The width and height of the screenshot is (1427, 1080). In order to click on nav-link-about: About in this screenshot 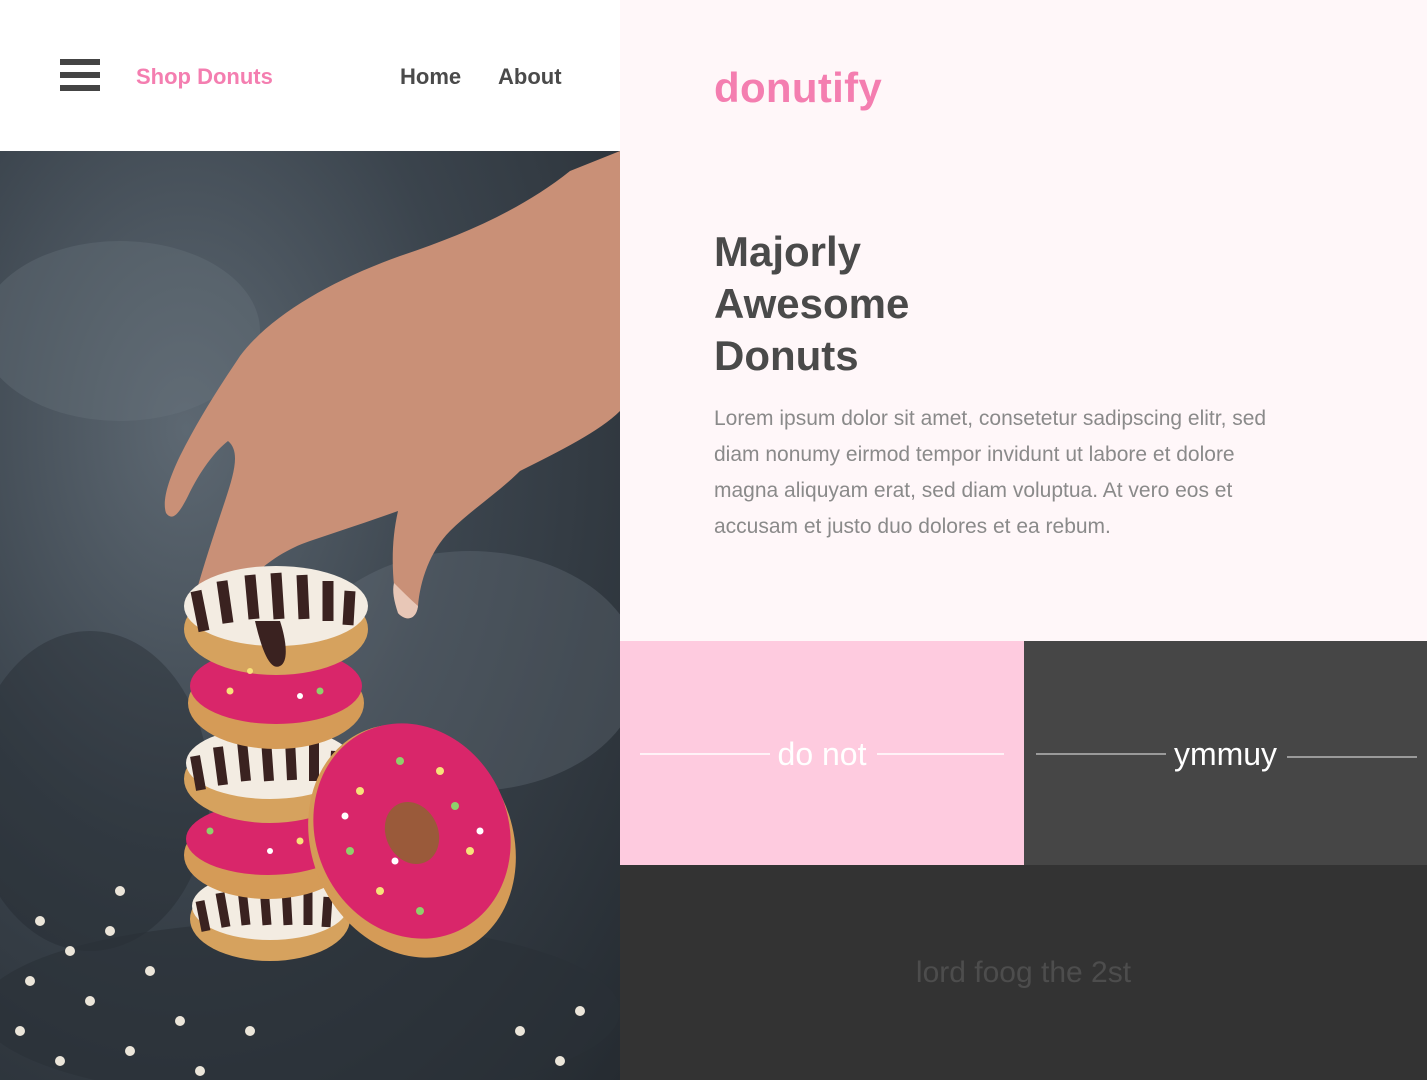, I will do `click(530, 77)`.